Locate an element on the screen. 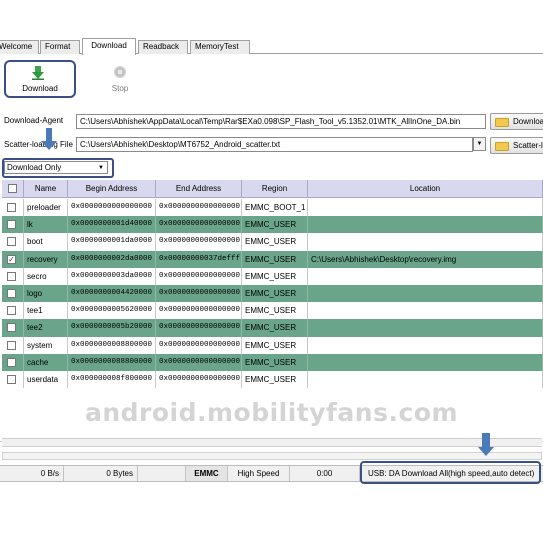  select-all-checkbox is located at coordinates (12, 188).